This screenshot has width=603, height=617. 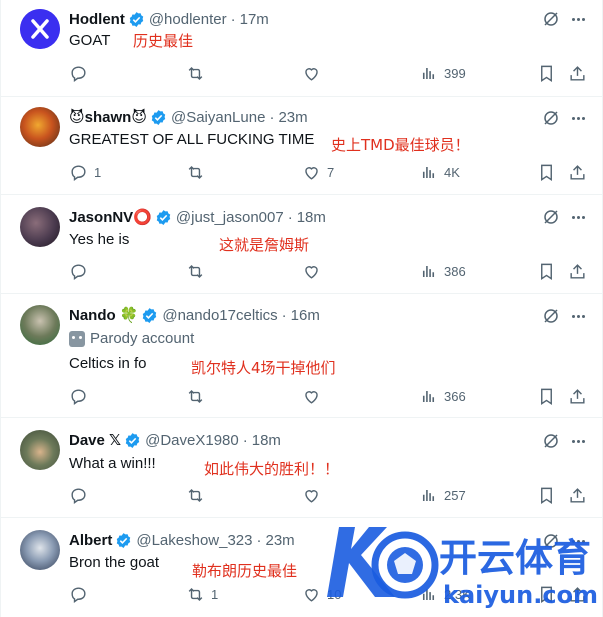 I want to click on views-button: 366, so click(x=442, y=396).